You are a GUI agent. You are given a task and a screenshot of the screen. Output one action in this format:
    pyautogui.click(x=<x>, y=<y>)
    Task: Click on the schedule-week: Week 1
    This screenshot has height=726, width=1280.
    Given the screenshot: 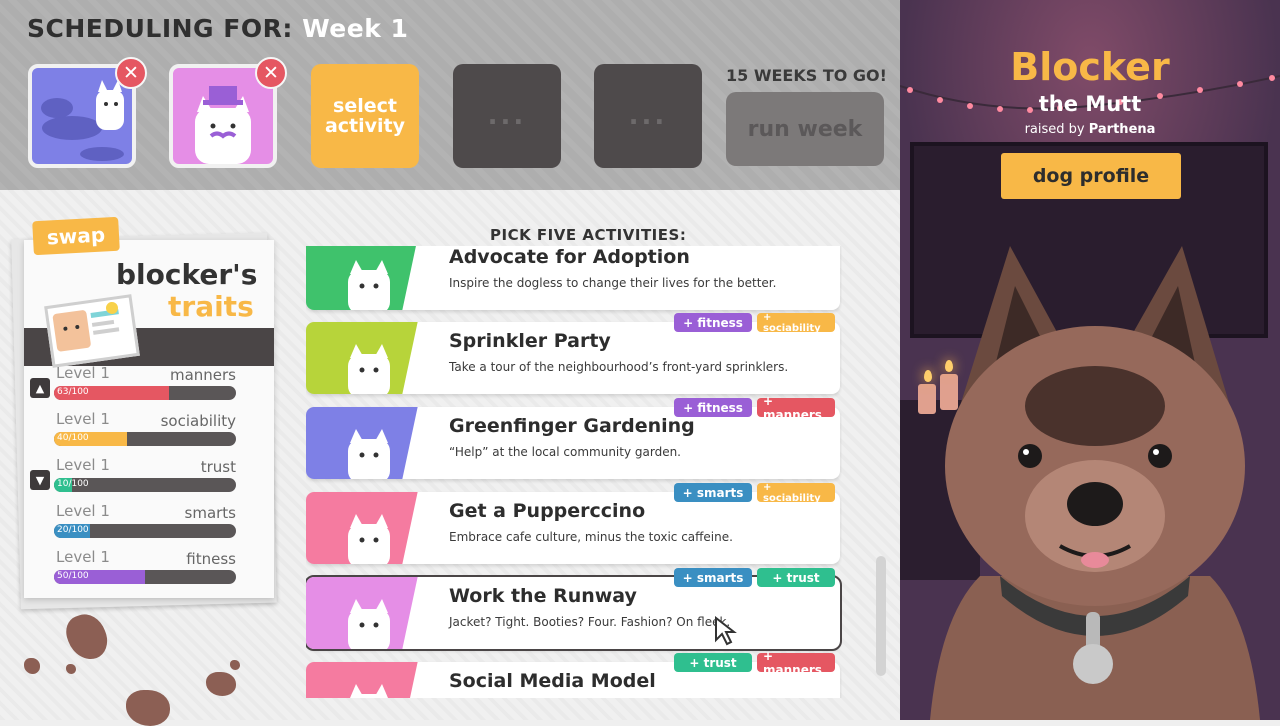 What is the action you would take?
    pyautogui.click(x=355, y=28)
    